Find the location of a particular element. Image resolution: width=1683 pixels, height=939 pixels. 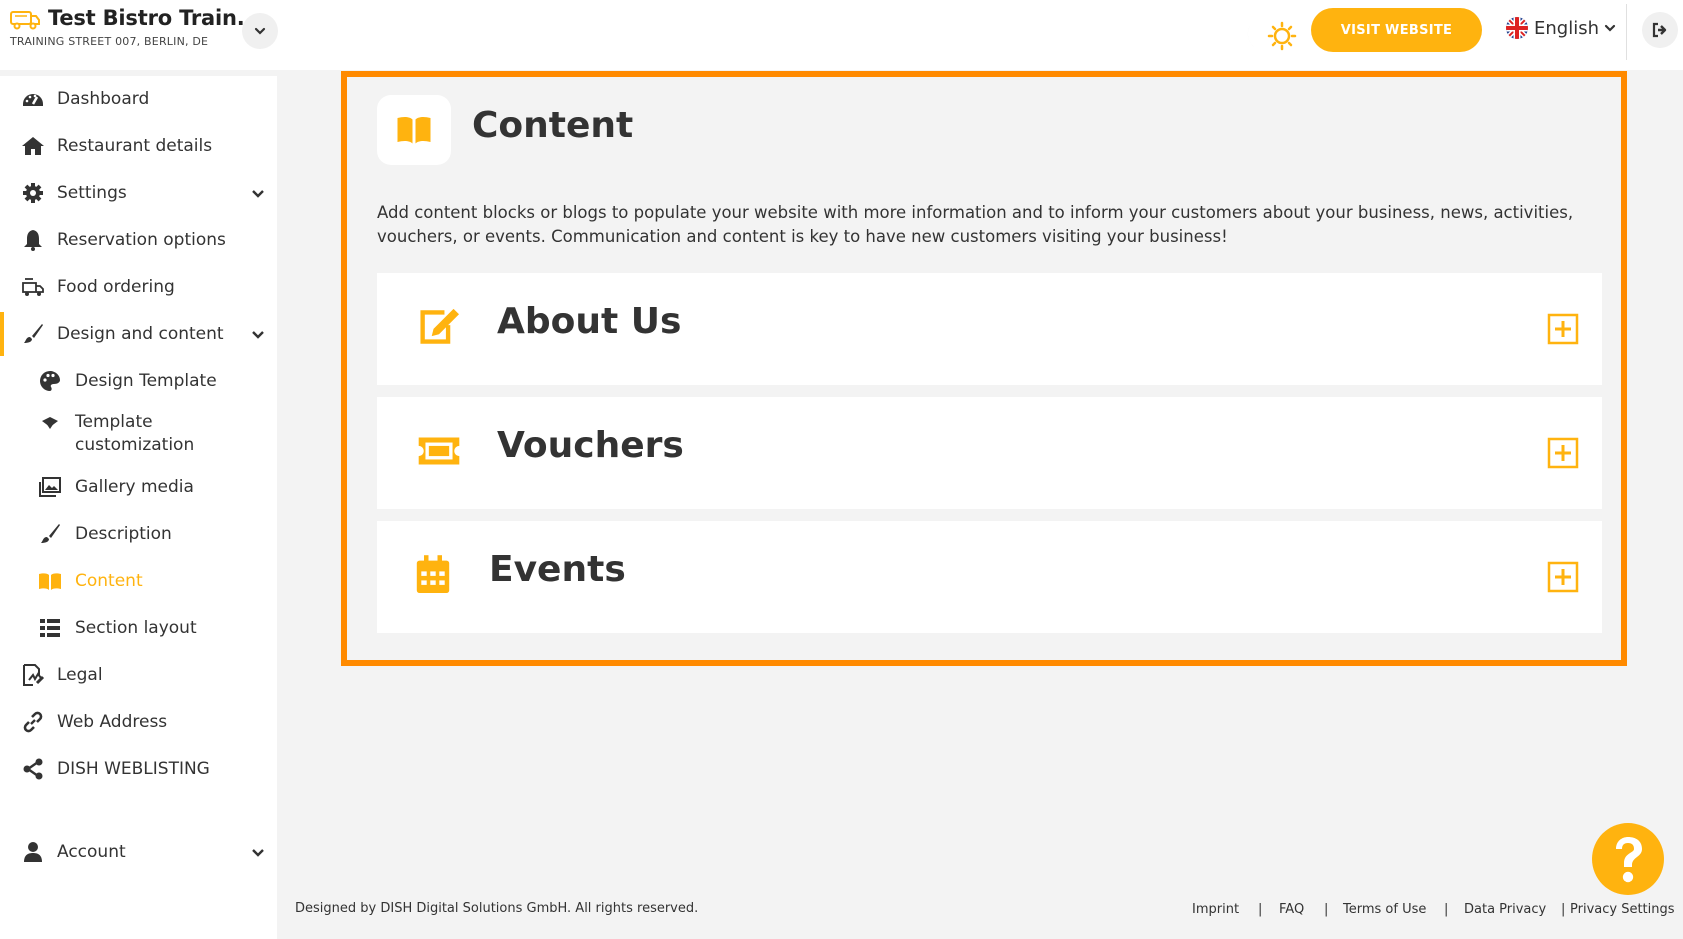

sidebar-item-description: Description is located at coordinates (138, 534).